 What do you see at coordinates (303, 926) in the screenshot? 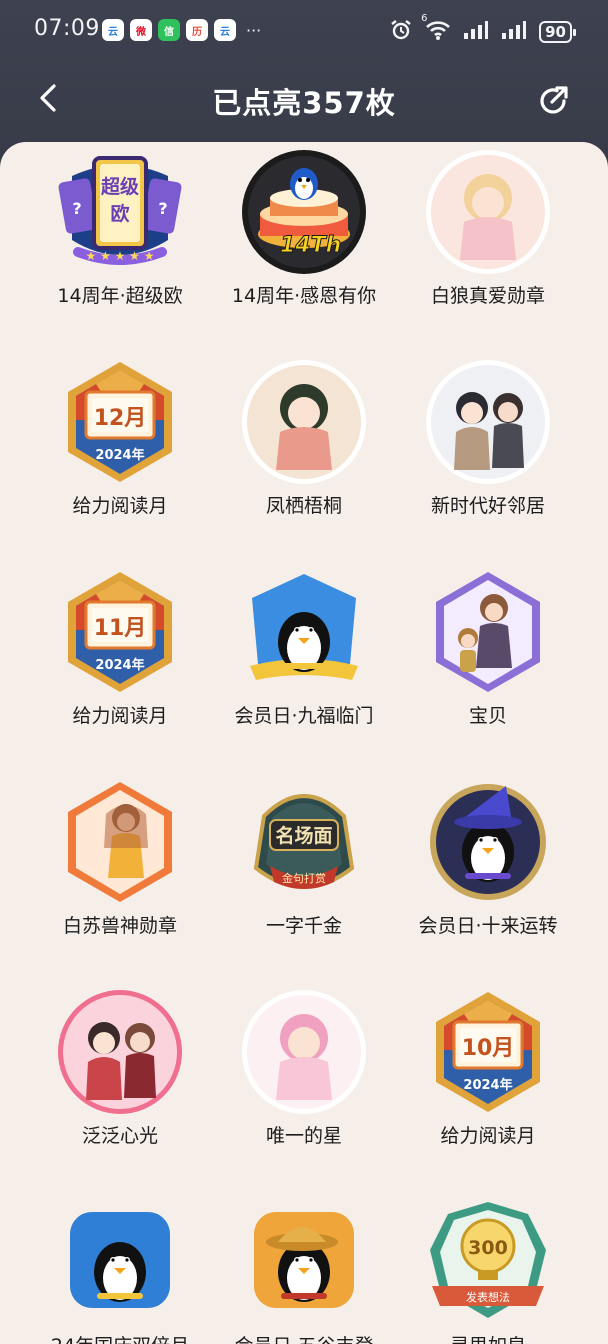
I see `badge-label: 一字千金` at bounding box center [303, 926].